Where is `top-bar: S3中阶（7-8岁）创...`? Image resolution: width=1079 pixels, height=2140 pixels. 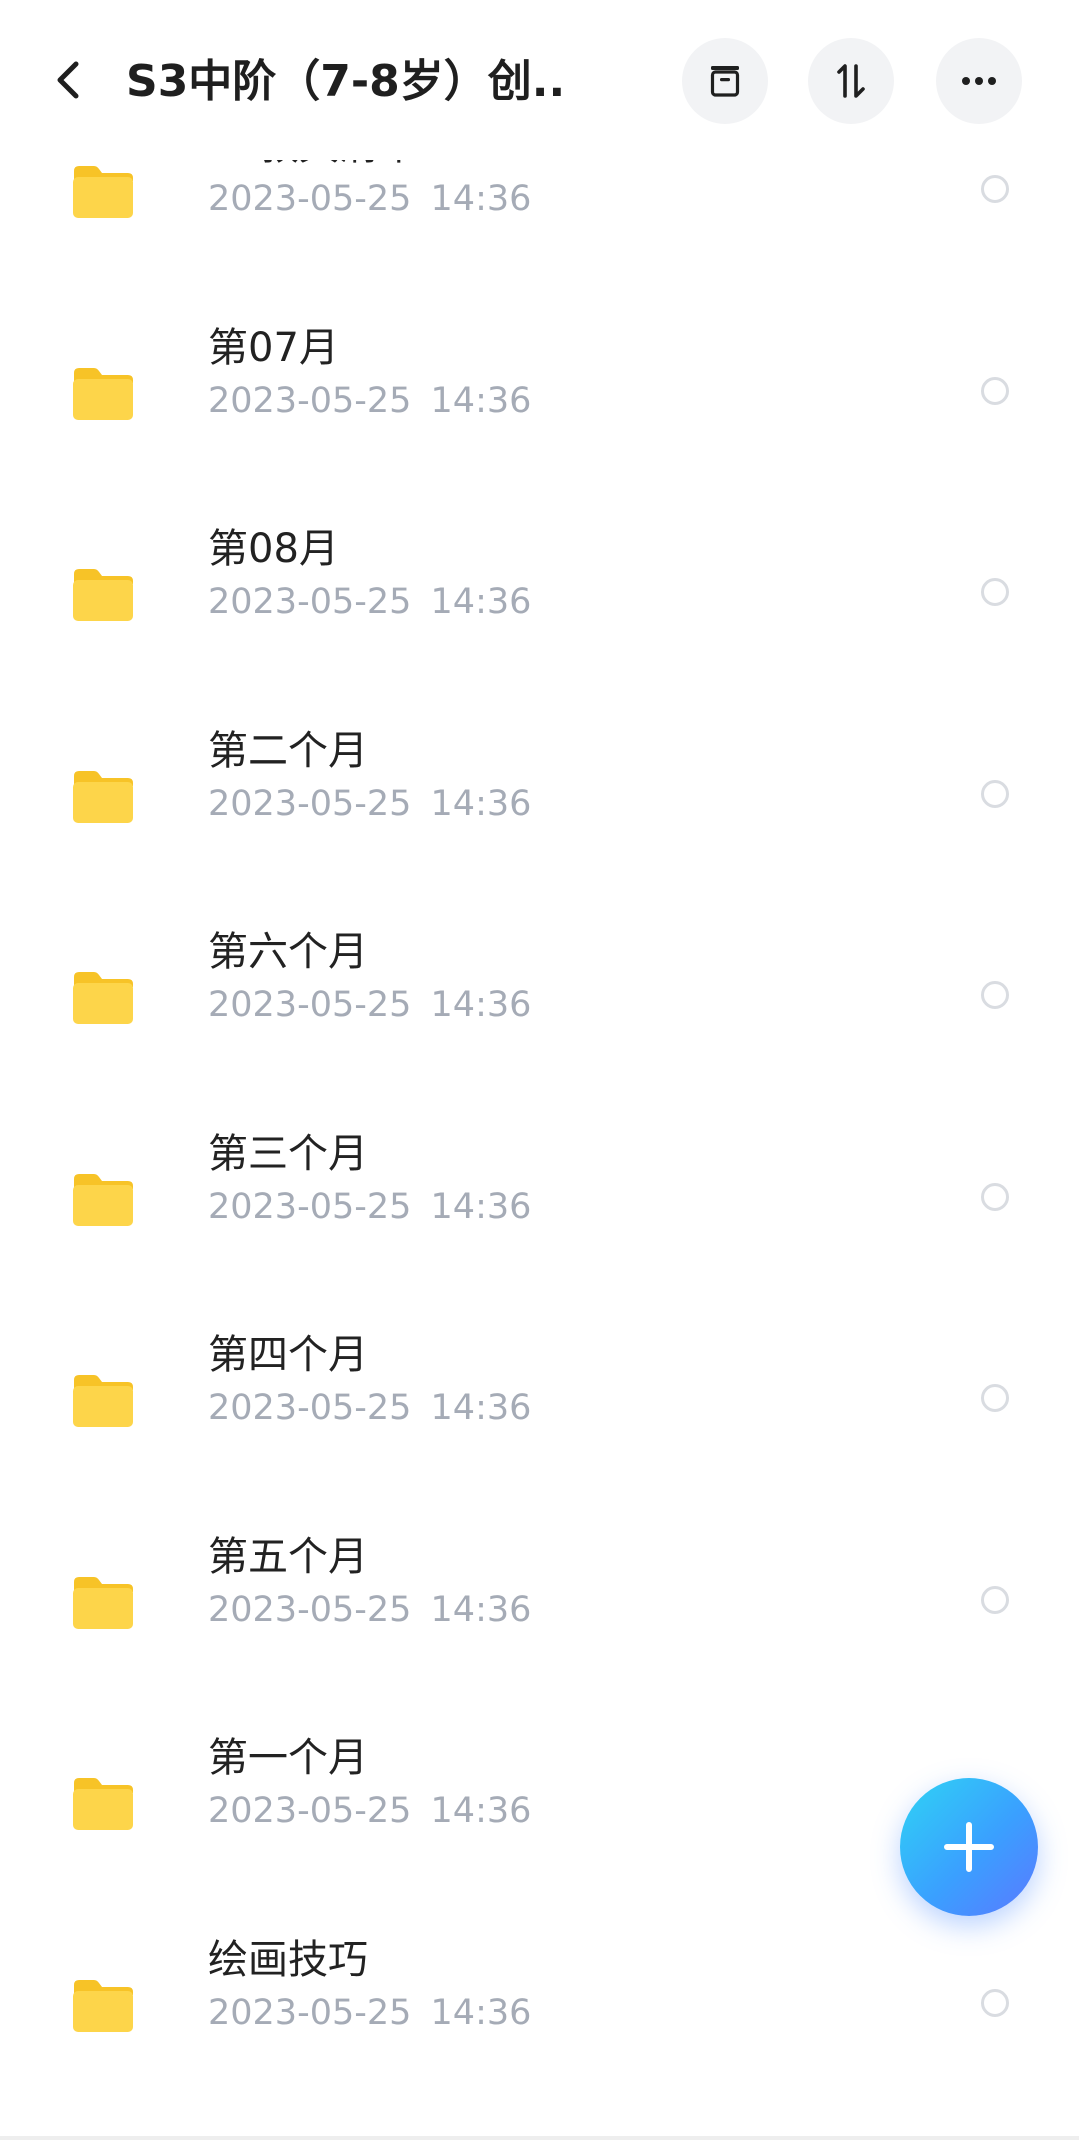 top-bar: S3中阶（7-8岁）创... is located at coordinates (539, 80).